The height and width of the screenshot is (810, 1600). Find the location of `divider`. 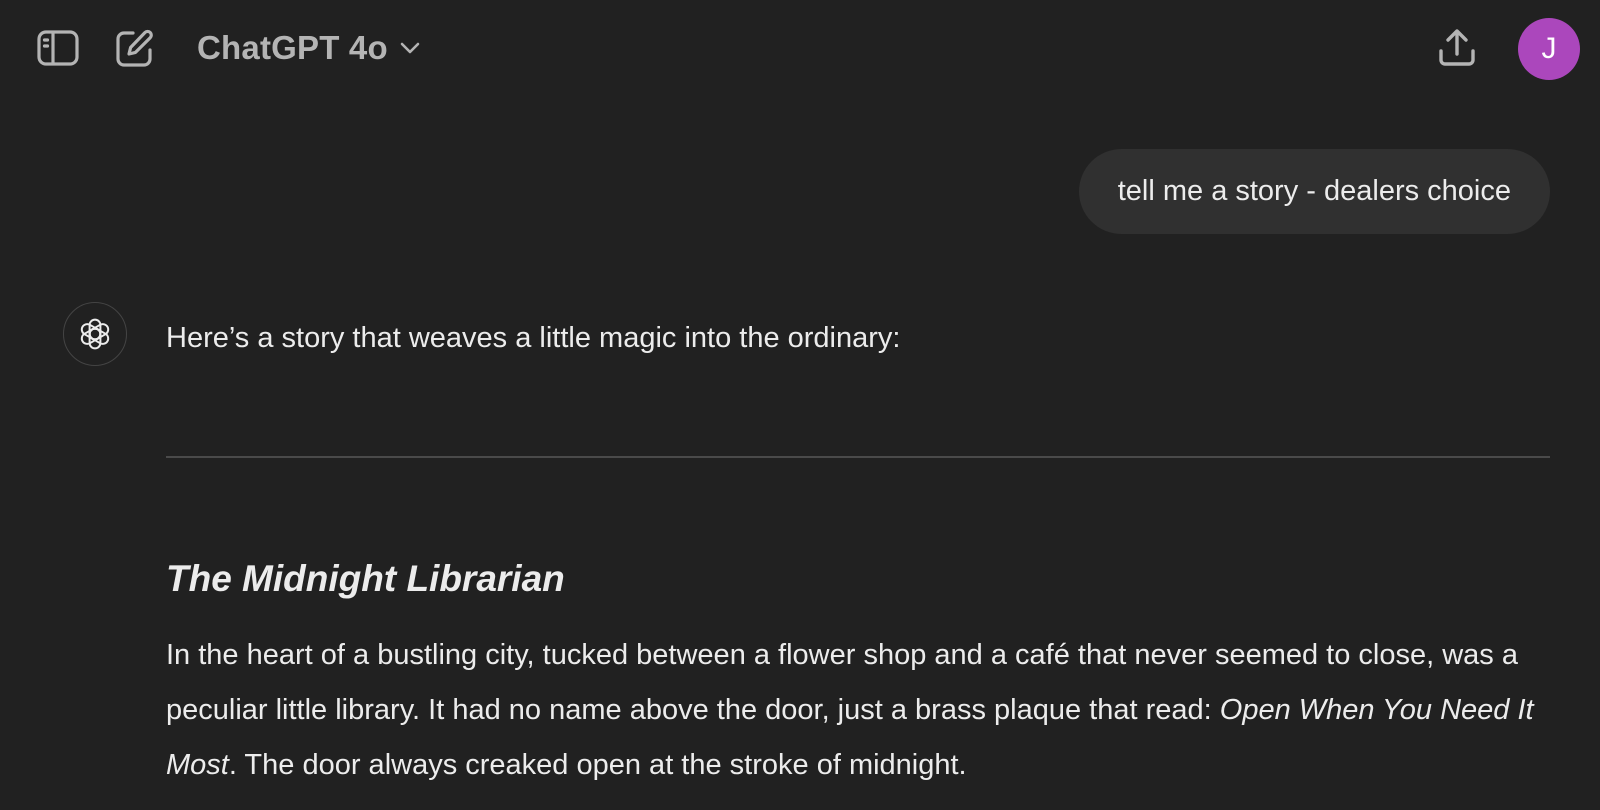

divider is located at coordinates (858, 457).